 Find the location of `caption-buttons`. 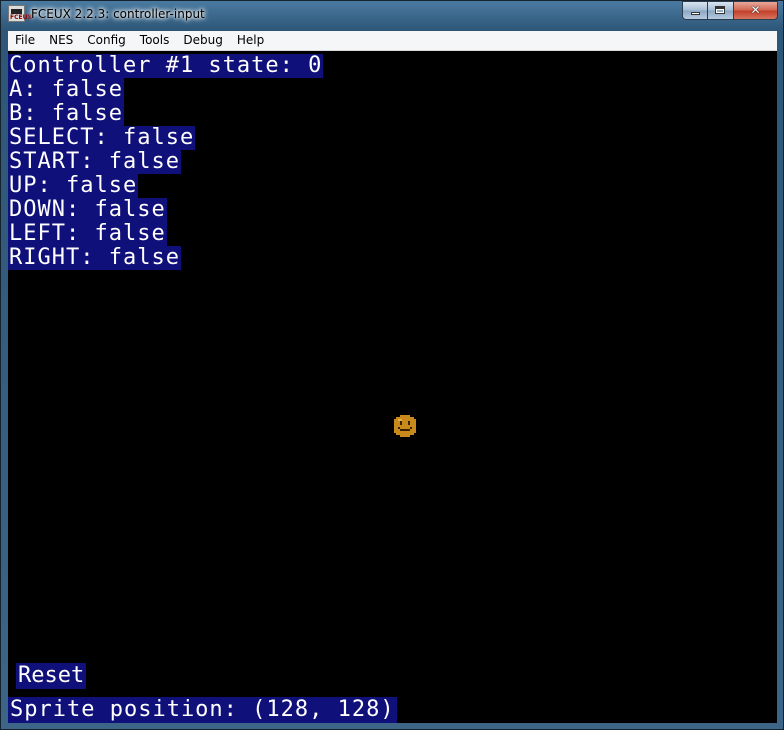

caption-buttons is located at coordinates (730, 11).